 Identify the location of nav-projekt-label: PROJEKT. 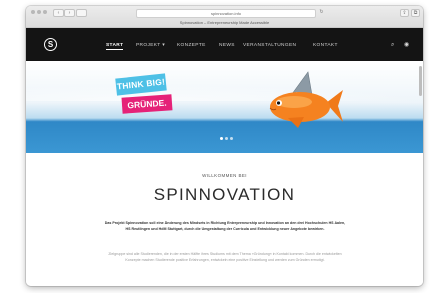
(148, 45).